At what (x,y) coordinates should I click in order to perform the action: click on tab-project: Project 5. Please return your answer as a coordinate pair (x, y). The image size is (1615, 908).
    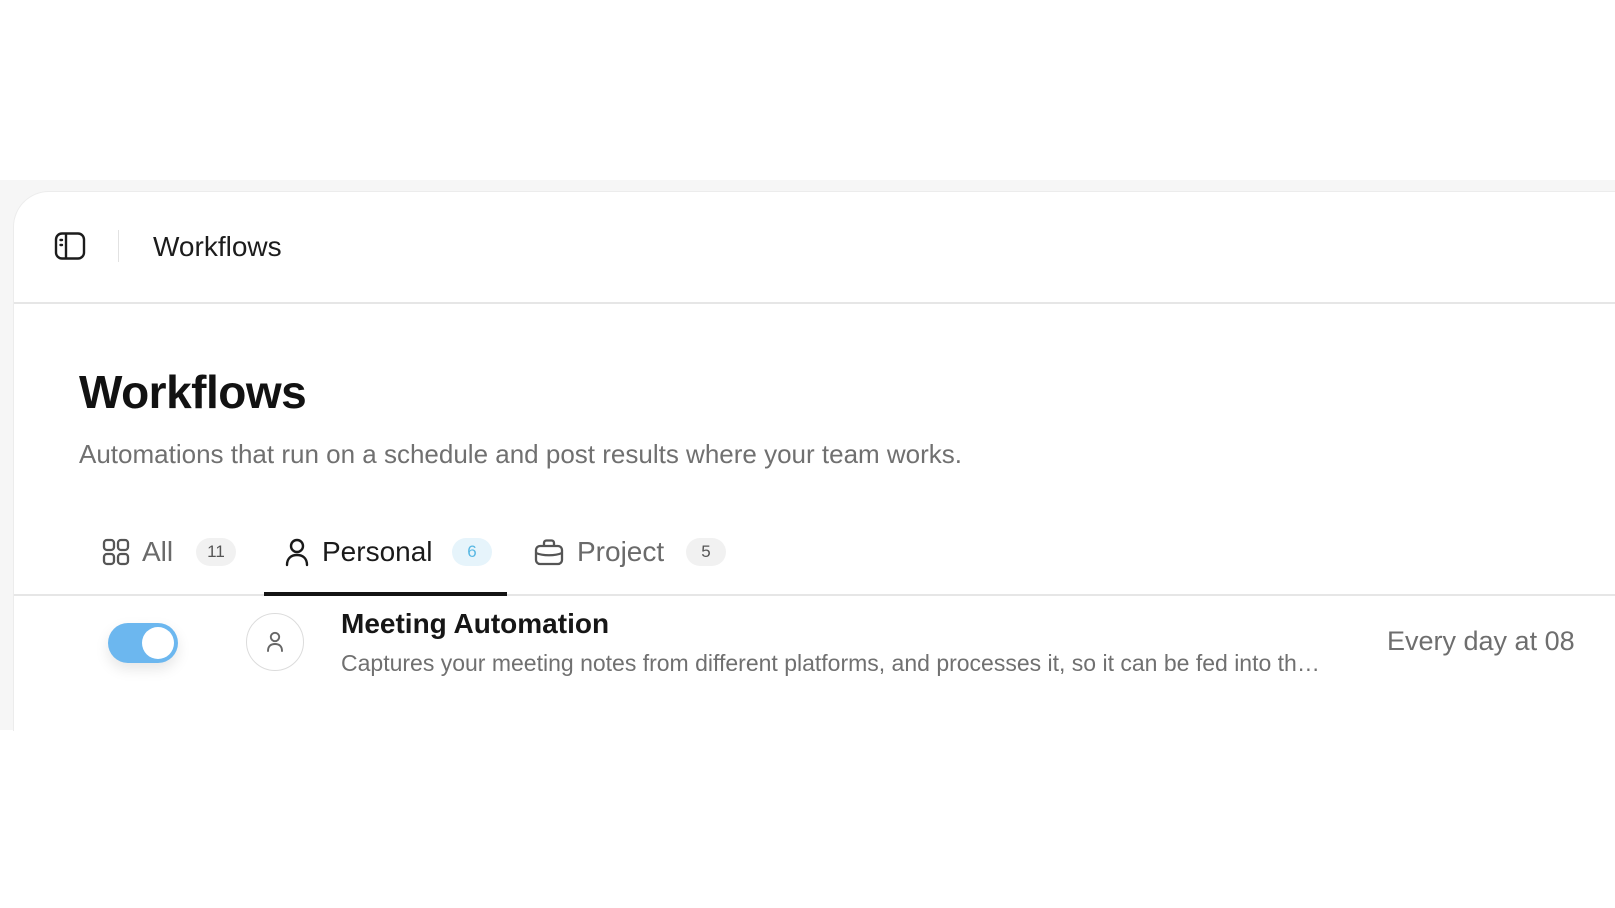
    Looking at the image, I should click on (629, 552).